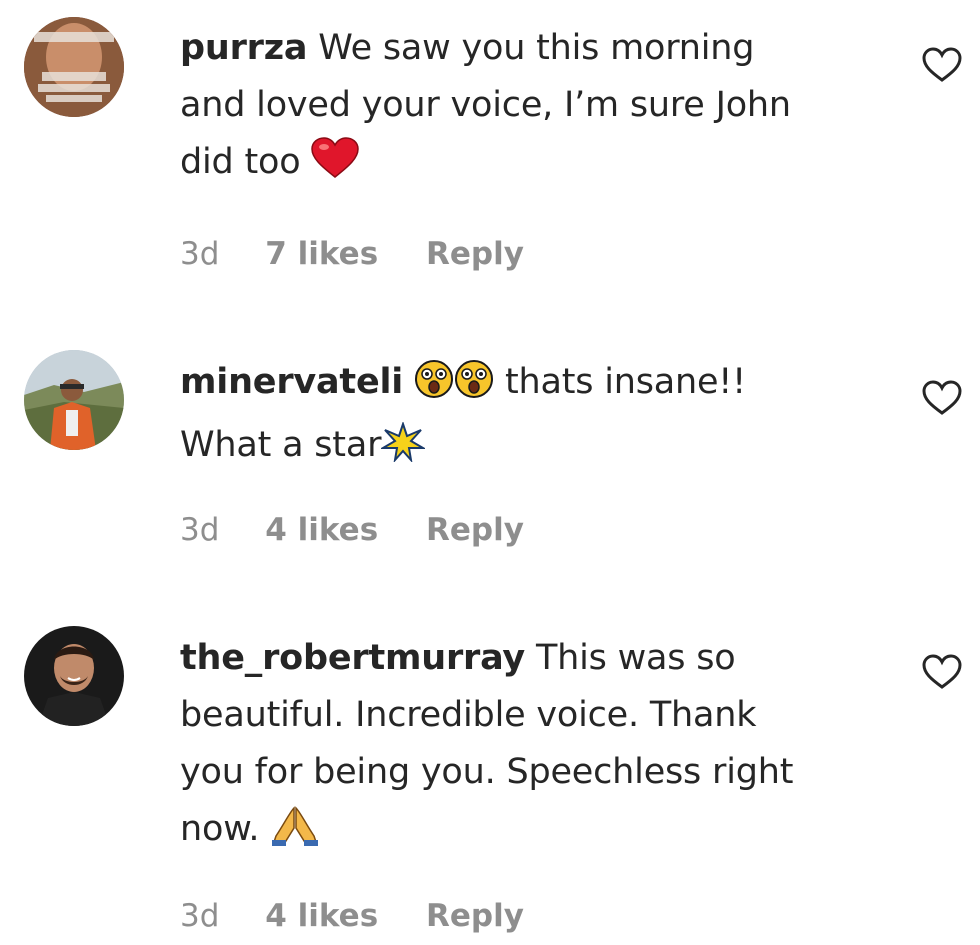 The height and width of the screenshot is (945, 980). I want to click on comment-line: We saw you this morning, so click(536, 48).